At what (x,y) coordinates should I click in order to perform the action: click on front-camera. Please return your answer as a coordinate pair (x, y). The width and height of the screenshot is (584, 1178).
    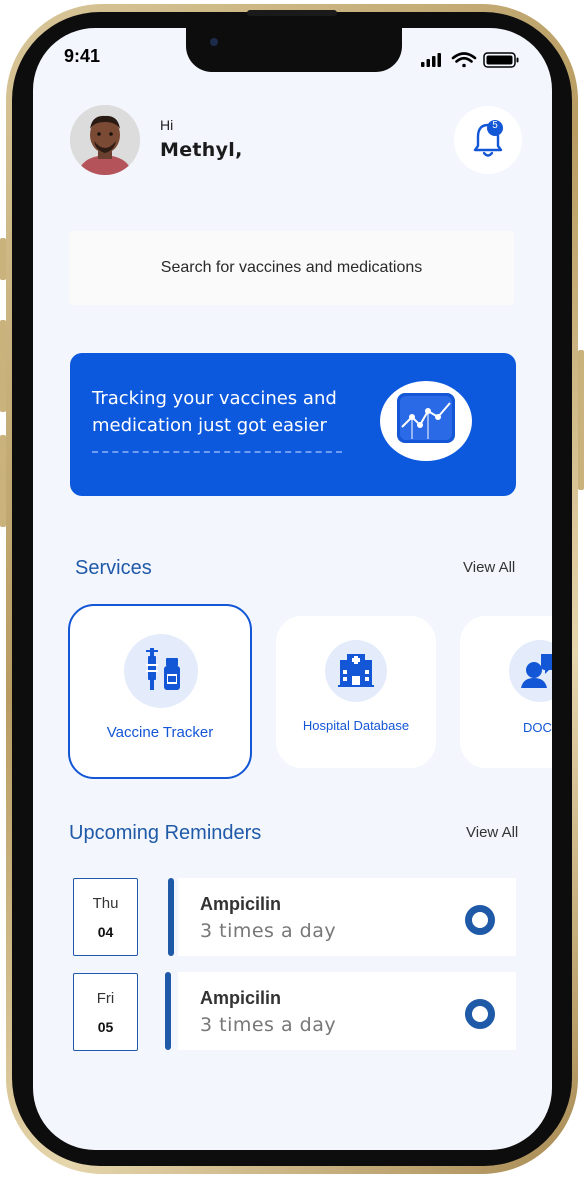
    Looking at the image, I should click on (214, 42).